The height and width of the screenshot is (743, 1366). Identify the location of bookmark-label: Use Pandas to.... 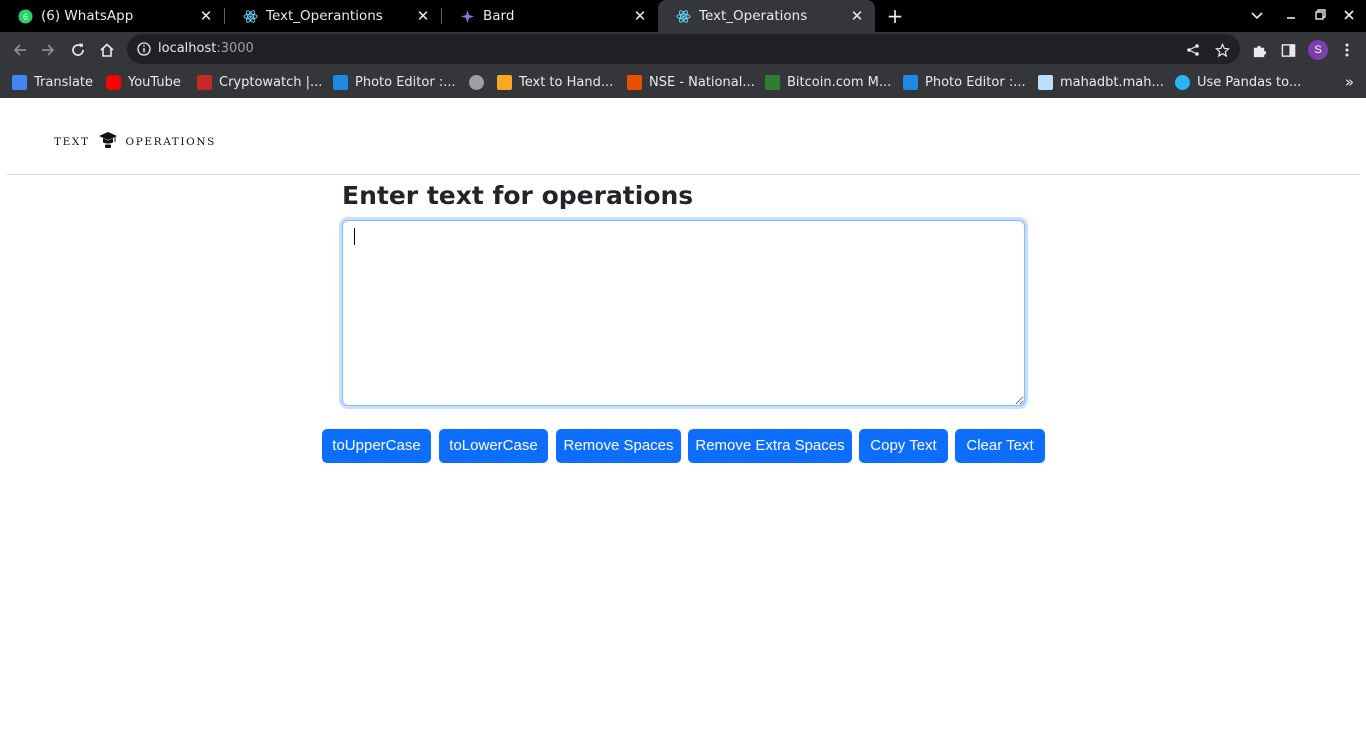
(1249, 82).